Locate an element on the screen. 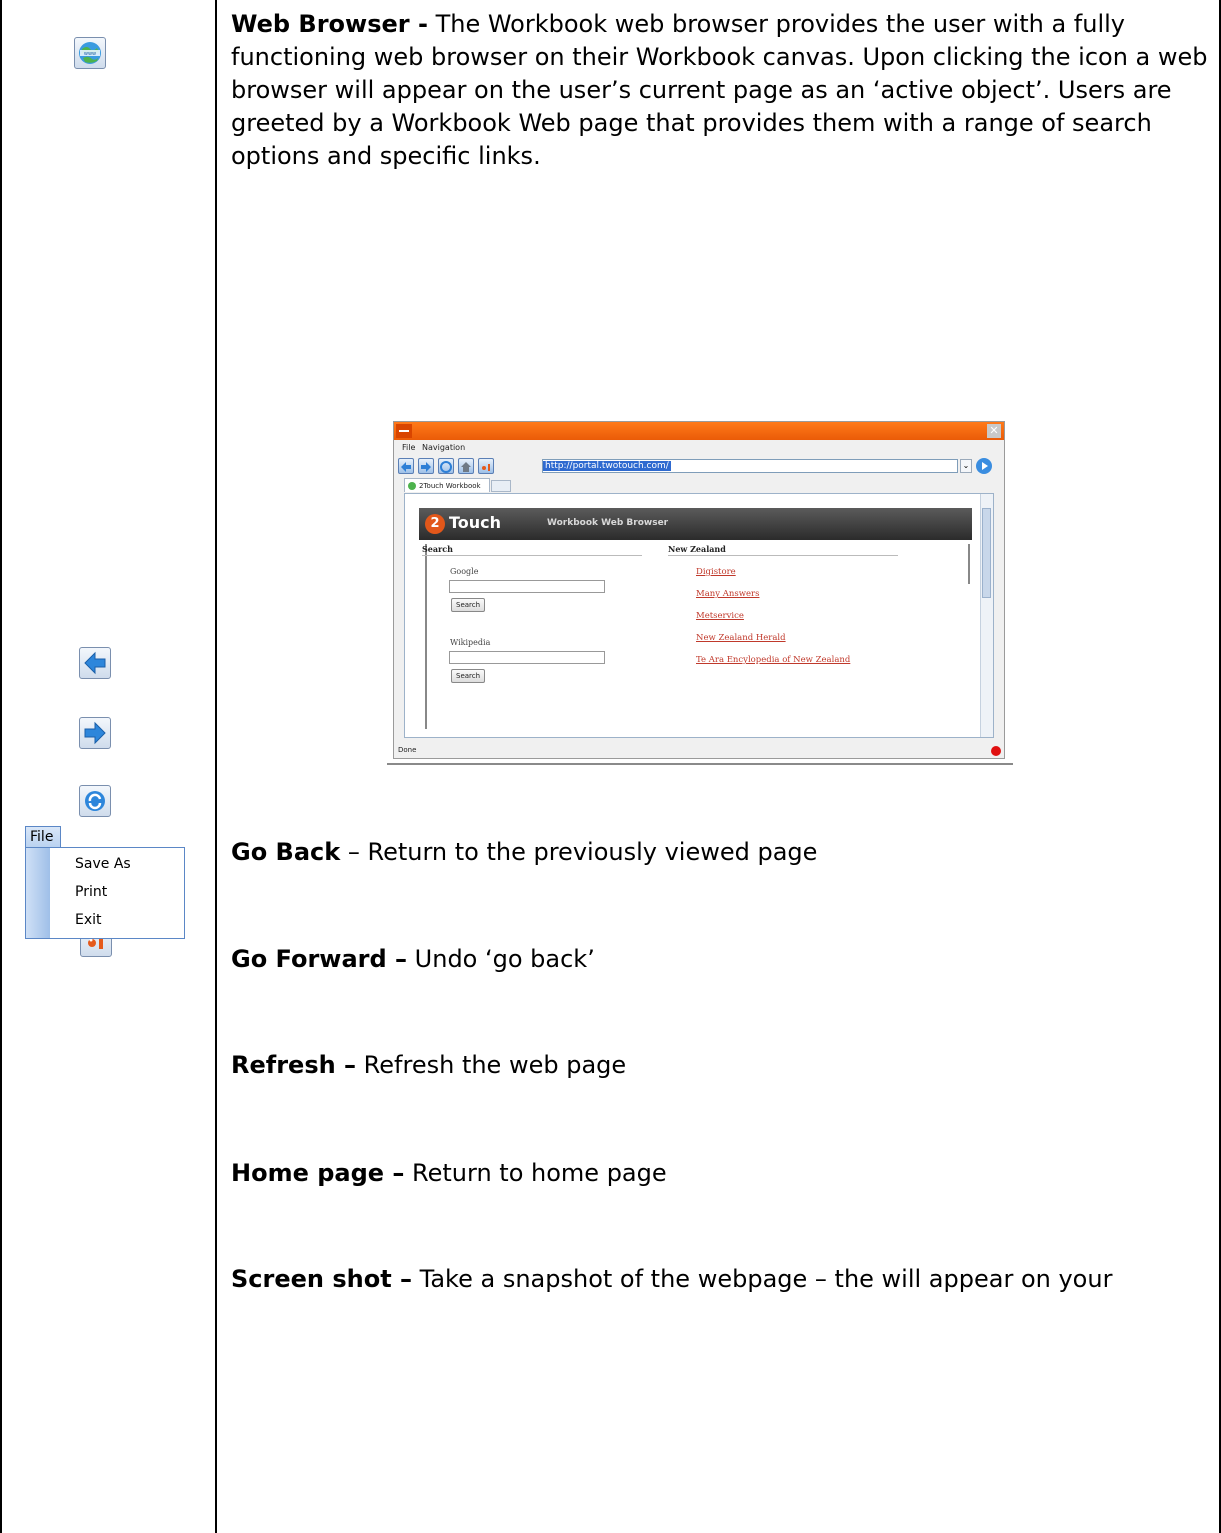 The height and width of the screenshot is (1533, 1221). minimize-icon is located at coordinates (404, 431).